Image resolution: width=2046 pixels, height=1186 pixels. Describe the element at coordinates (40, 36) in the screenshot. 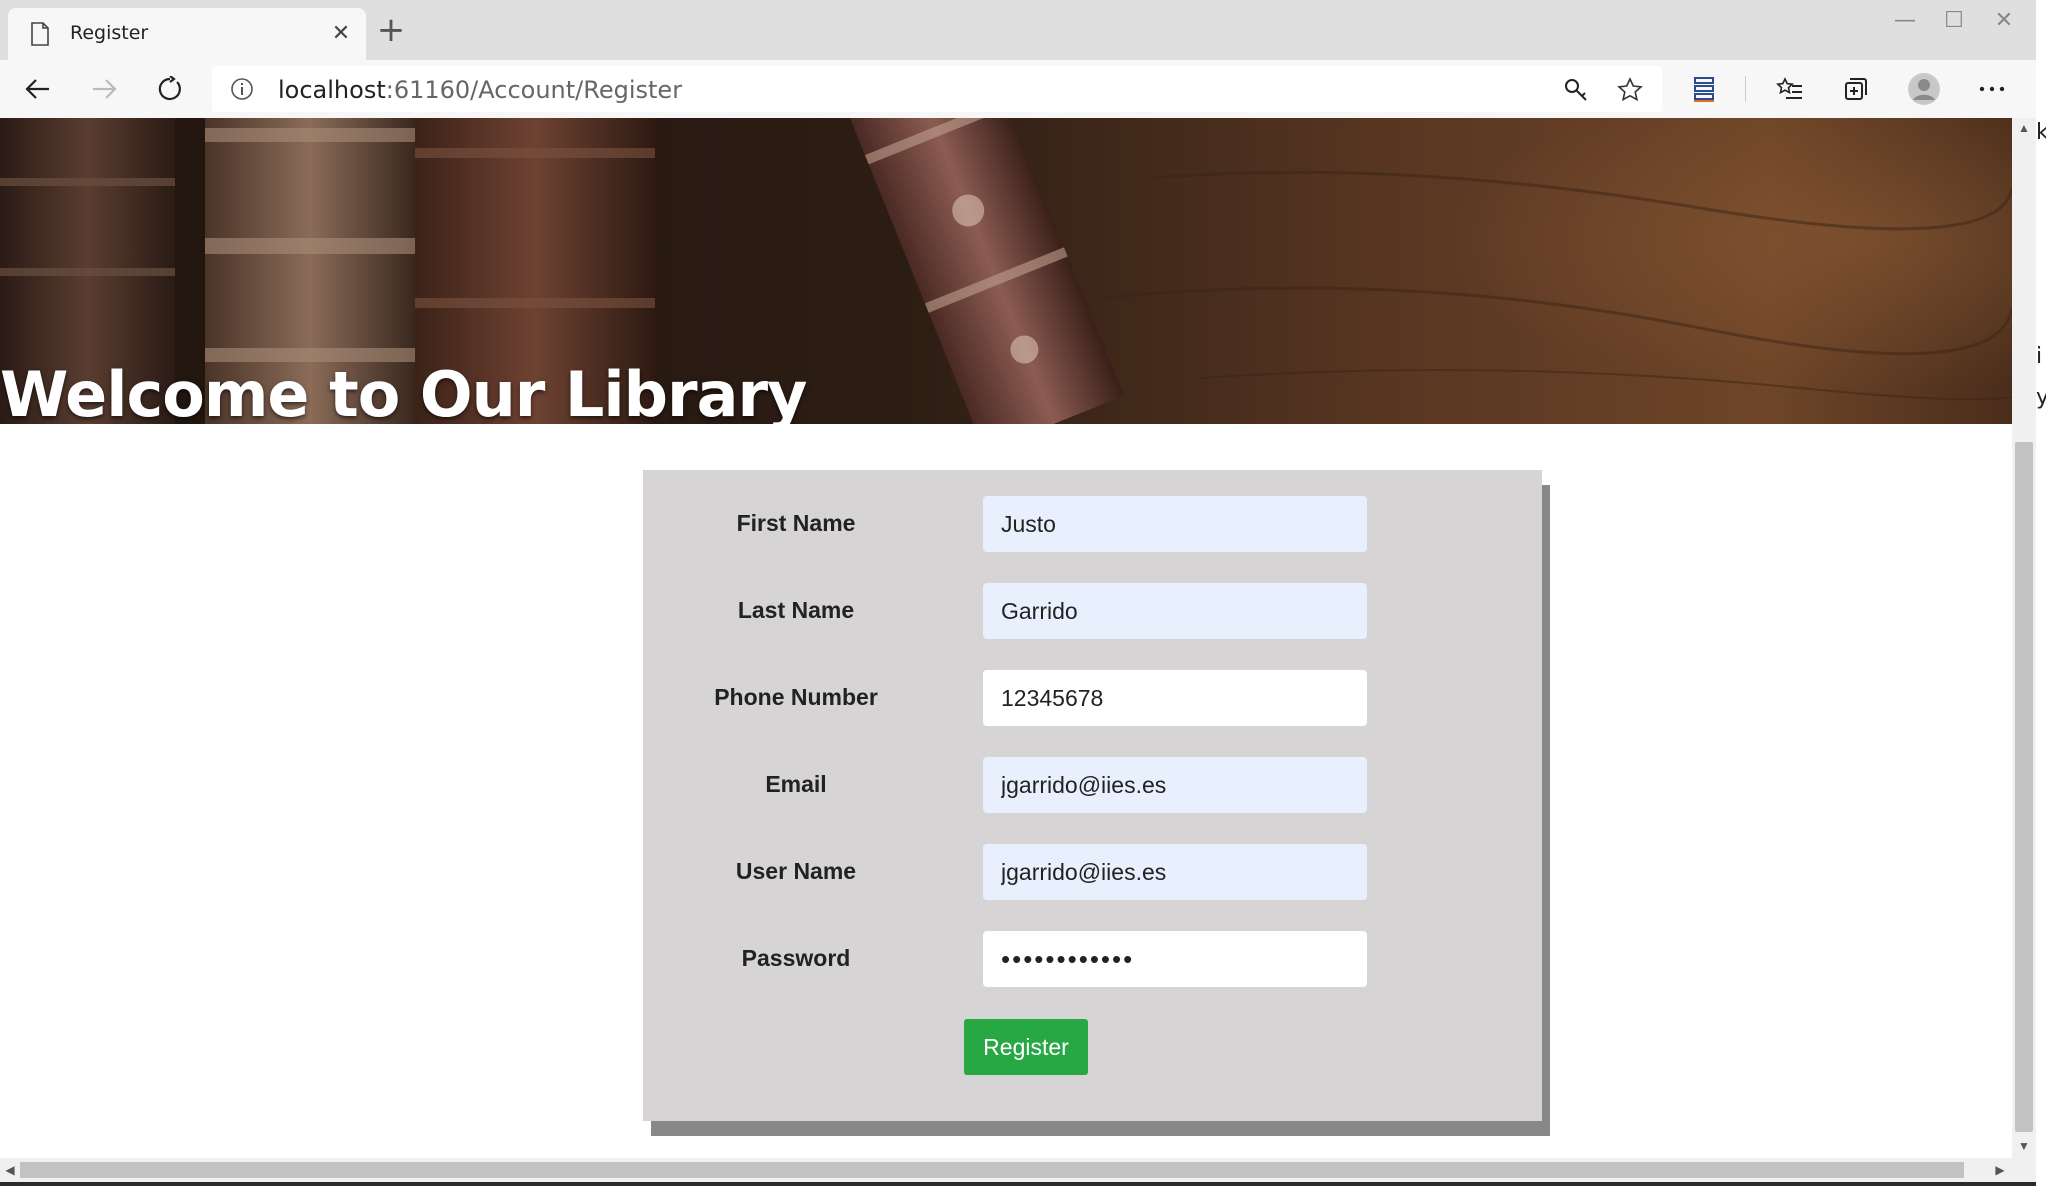

I see `document-icon` at that location.